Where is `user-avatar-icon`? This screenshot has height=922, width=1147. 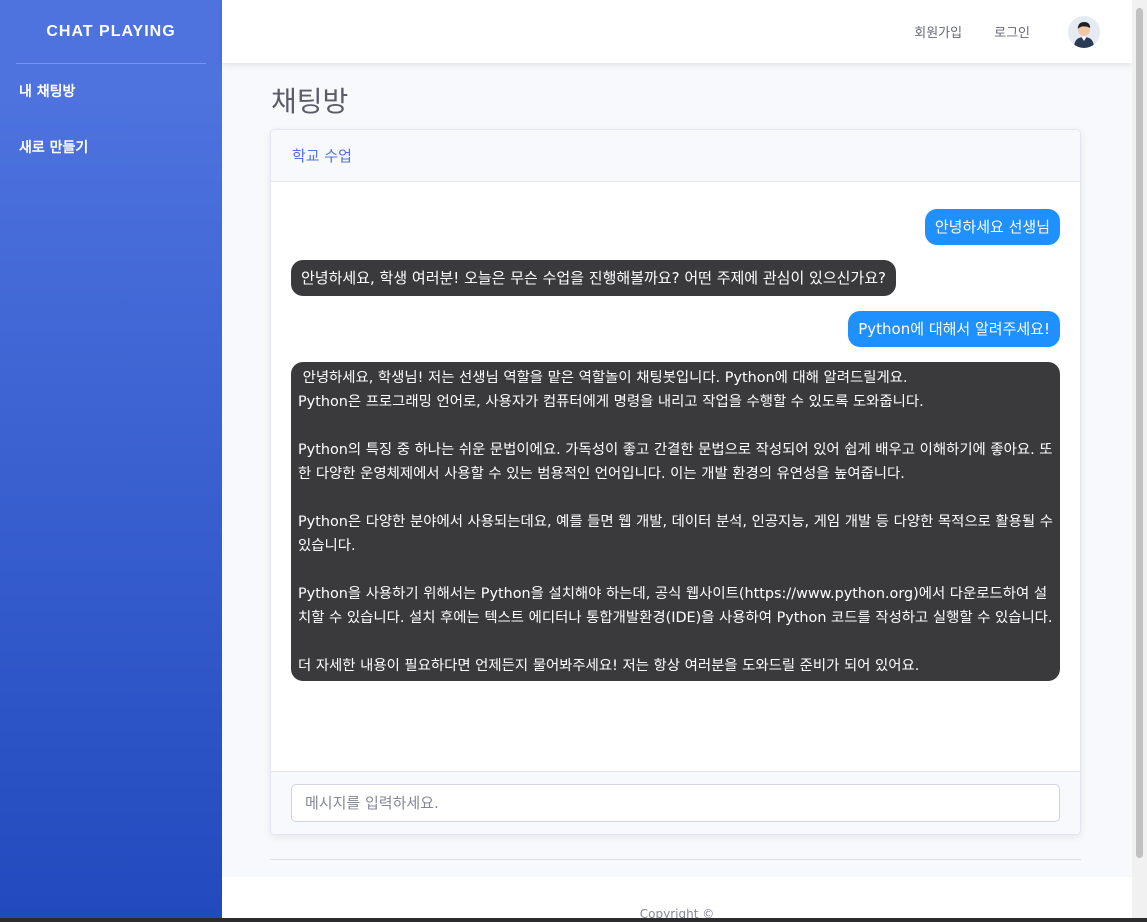 user-avatar-icon is located at coordinates (1084, 31).